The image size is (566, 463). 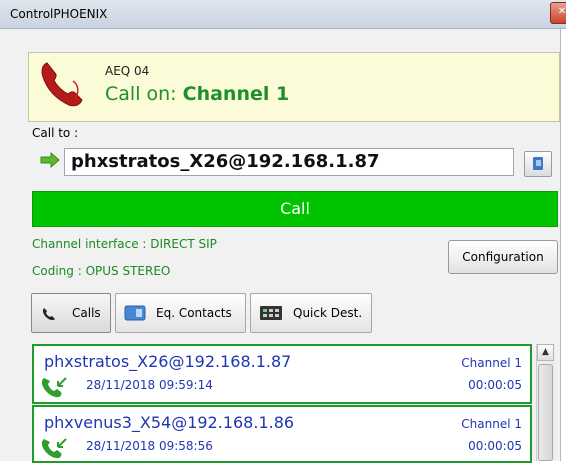 I want to click on list-scrollbar: ▲, so click(x=545, y=402).